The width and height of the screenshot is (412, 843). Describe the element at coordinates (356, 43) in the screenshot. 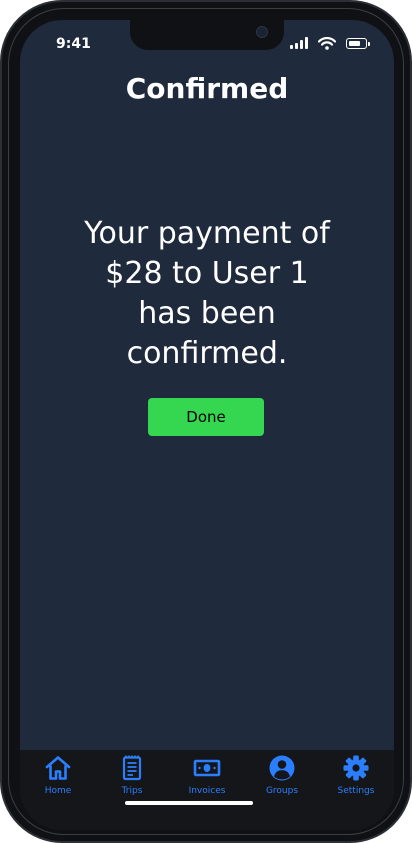

I see `battery-icon` at that location.